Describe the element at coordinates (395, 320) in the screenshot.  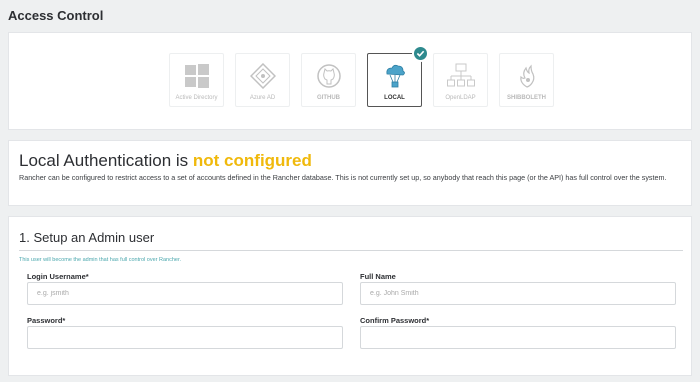
I see `confirm-password-label: Confirm Password*` at that location.